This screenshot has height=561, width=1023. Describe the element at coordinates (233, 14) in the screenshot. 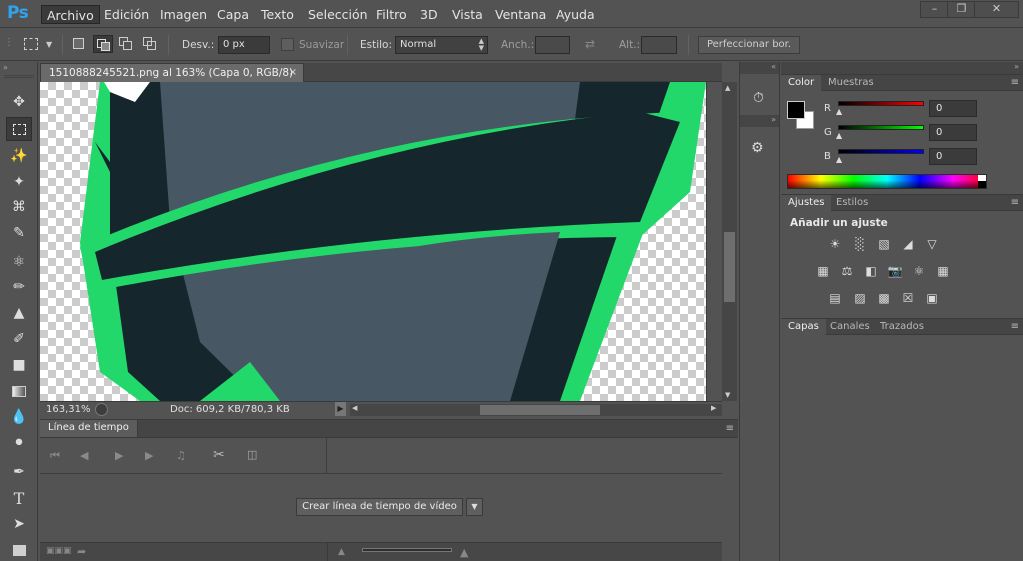

I see `menu-capa: Capa` at that location.